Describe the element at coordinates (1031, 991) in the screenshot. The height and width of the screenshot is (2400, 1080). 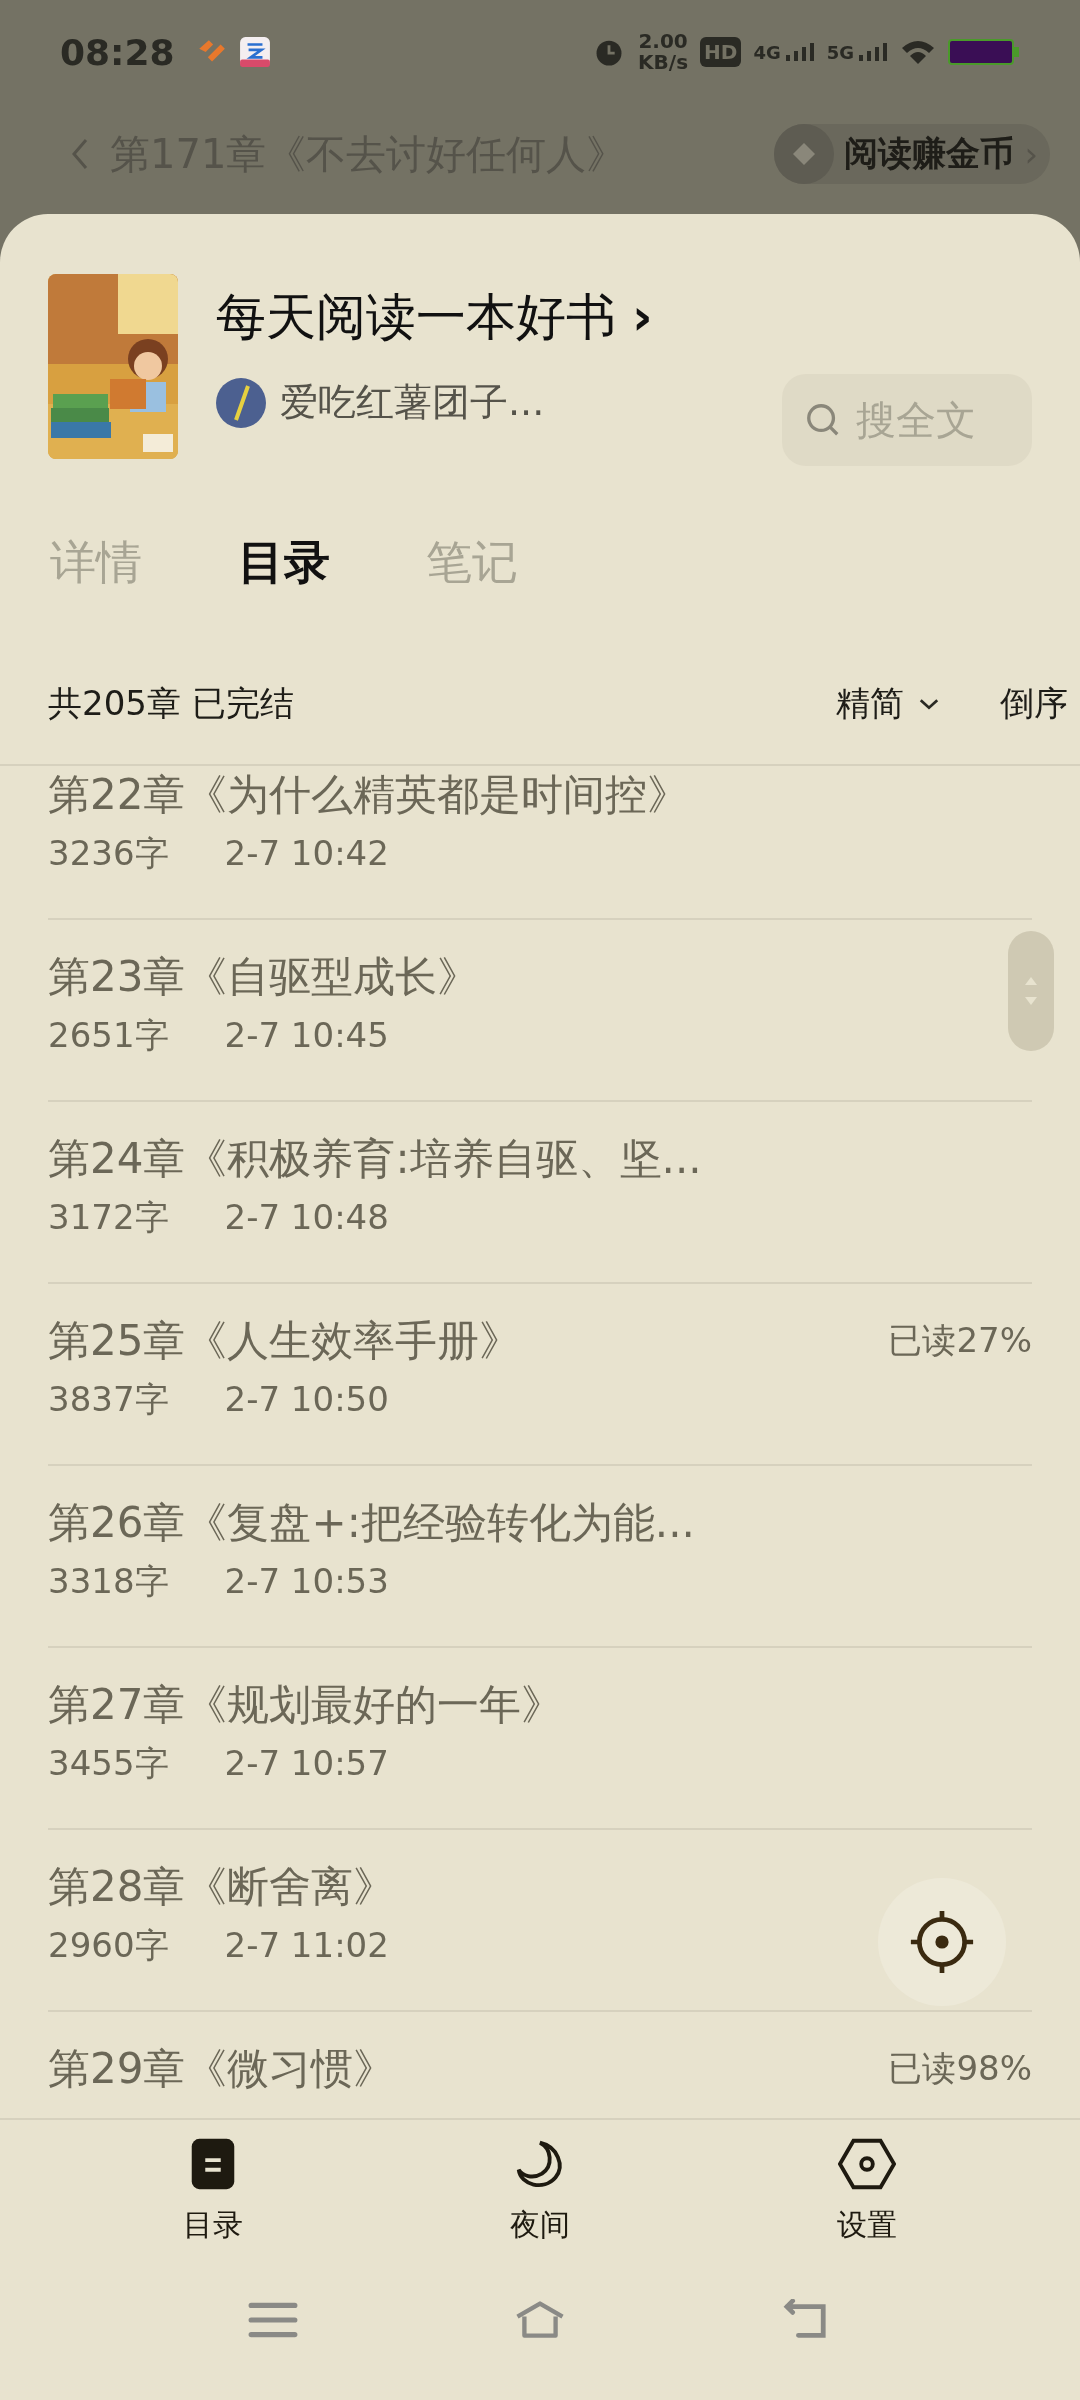
I see `scroll-handle` at that location.